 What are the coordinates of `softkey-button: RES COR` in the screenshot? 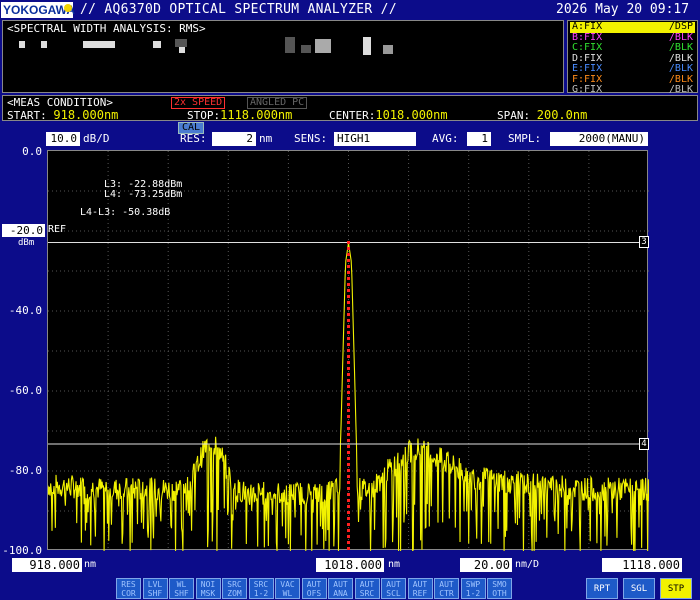 It's located at (128, 588).